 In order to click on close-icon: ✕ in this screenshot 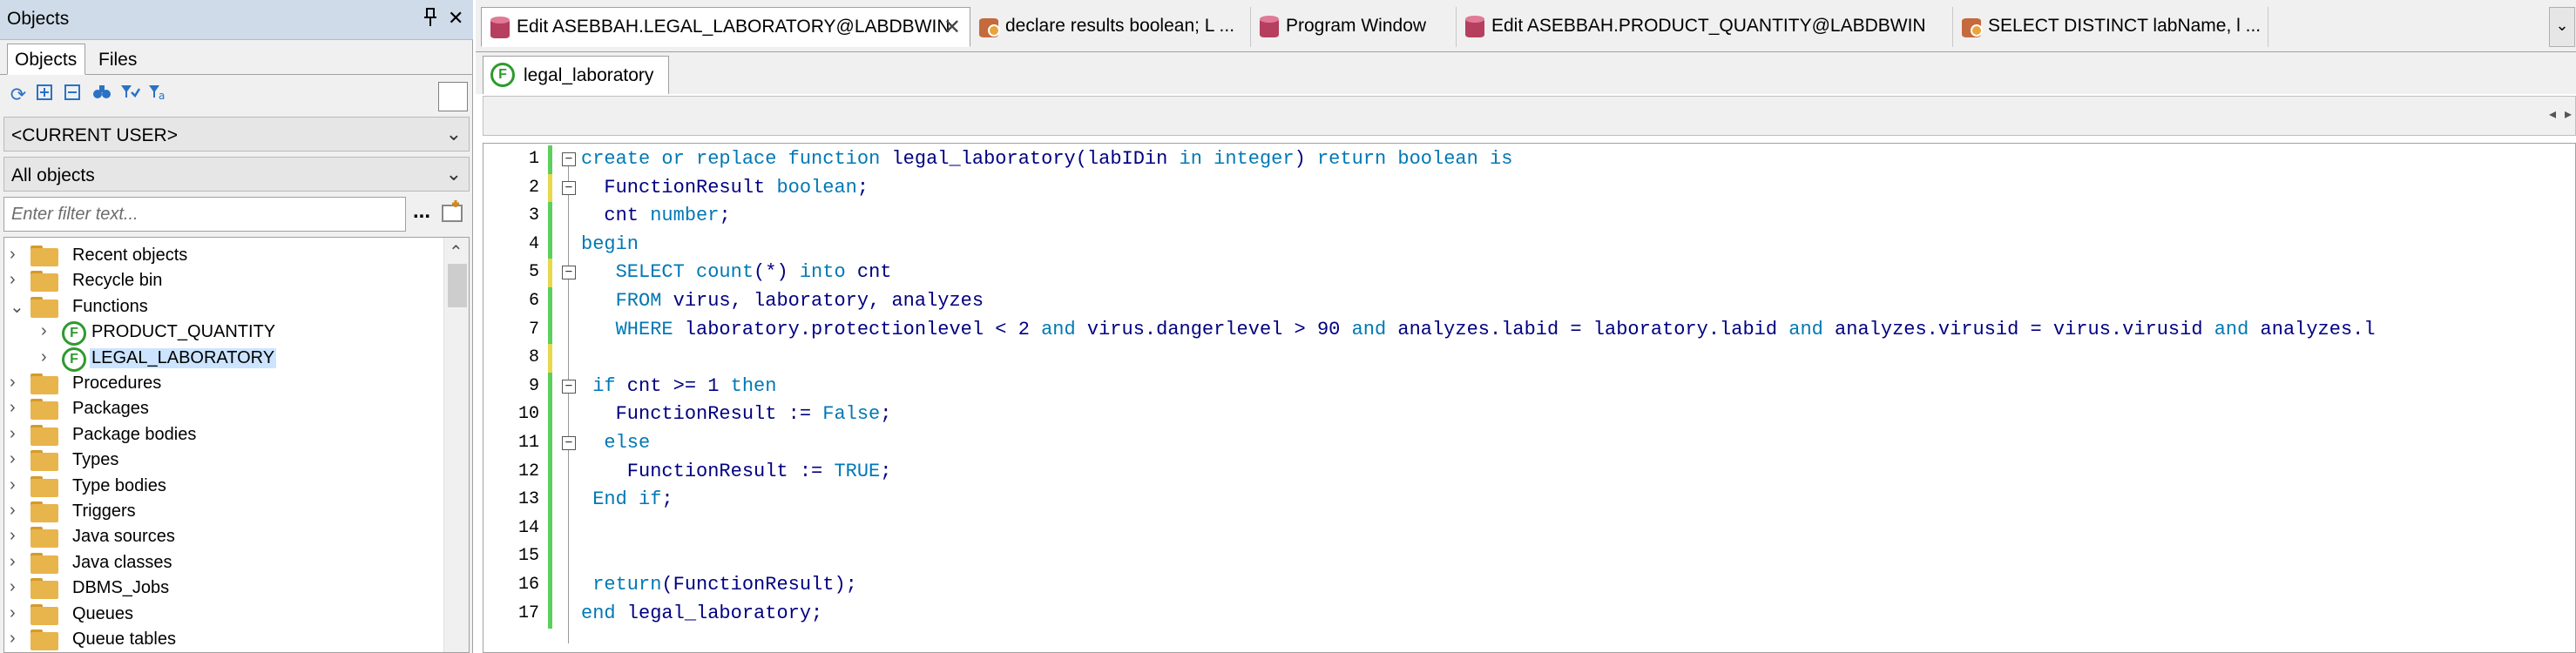, I will do `click(952, 27)`.